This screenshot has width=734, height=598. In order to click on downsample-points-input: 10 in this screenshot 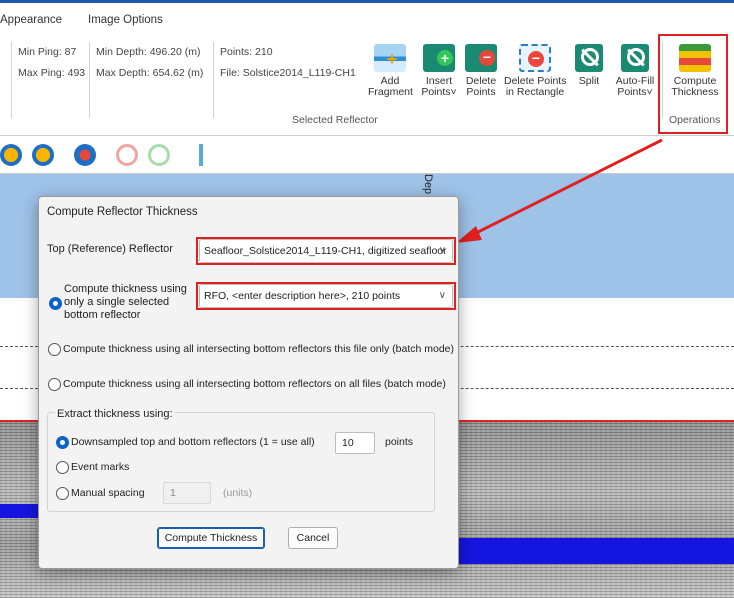, I will do `click(355, 443)`.